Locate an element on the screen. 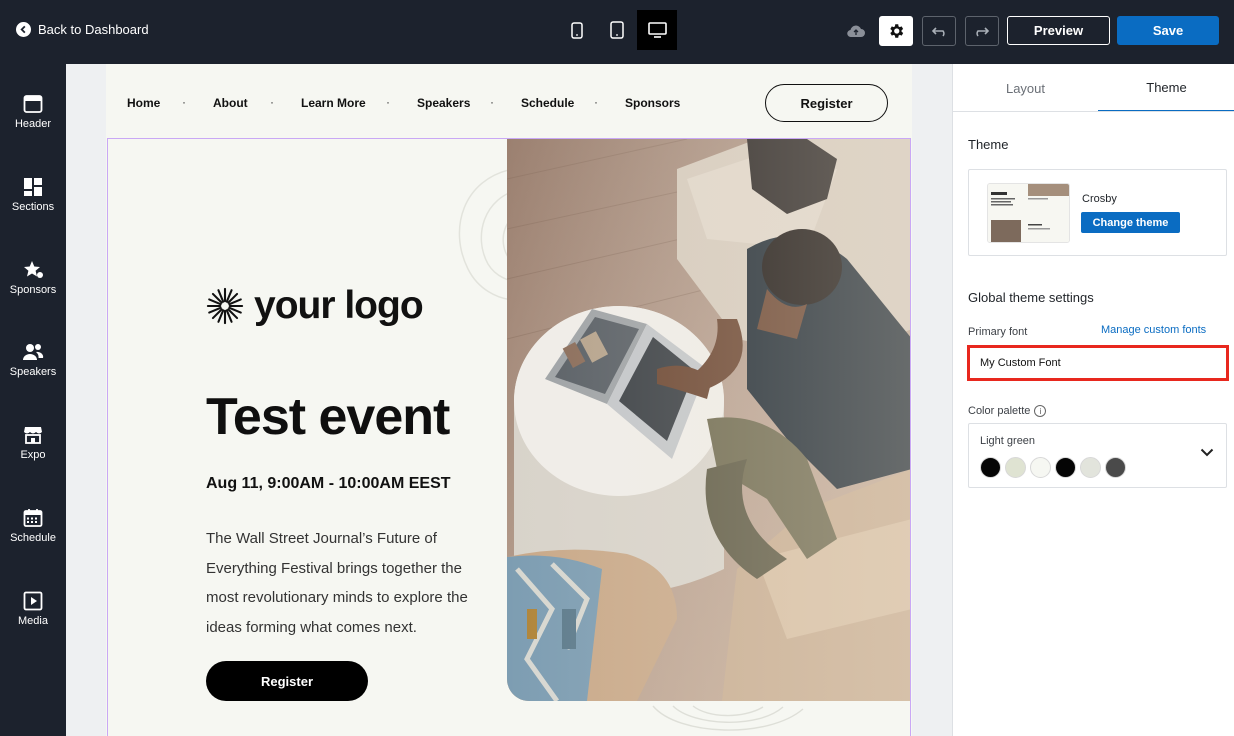 The width and height of the screenshot is (1234, 736). expo-icon is located at coordinates (33, 435).